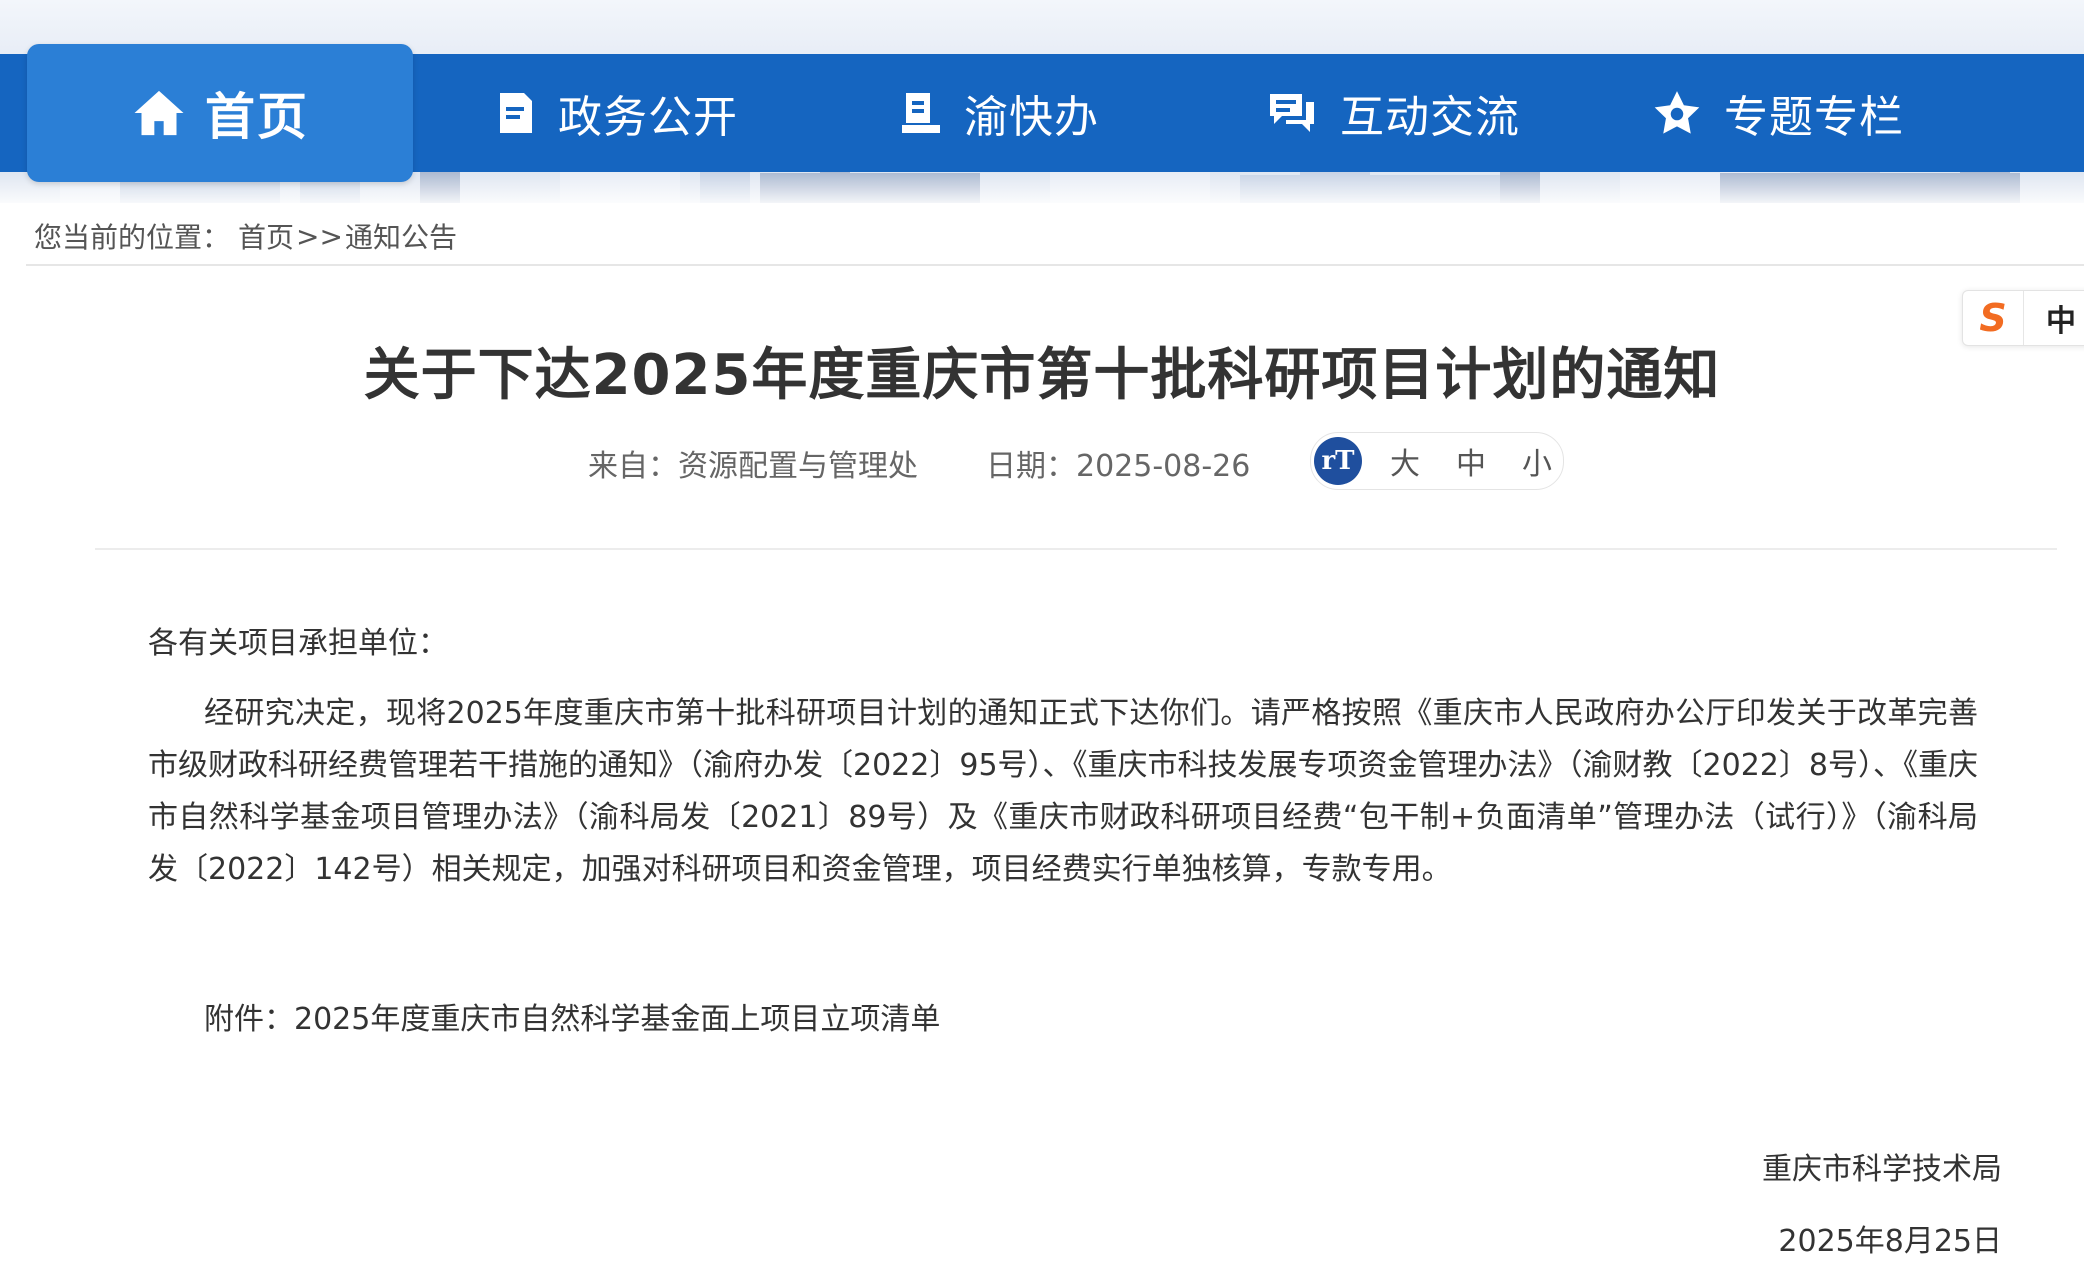 This screenshot has height=1263, width=2084. I want to click on breadcrumb-prefix: 您当前的位置：, so click(132, 237).